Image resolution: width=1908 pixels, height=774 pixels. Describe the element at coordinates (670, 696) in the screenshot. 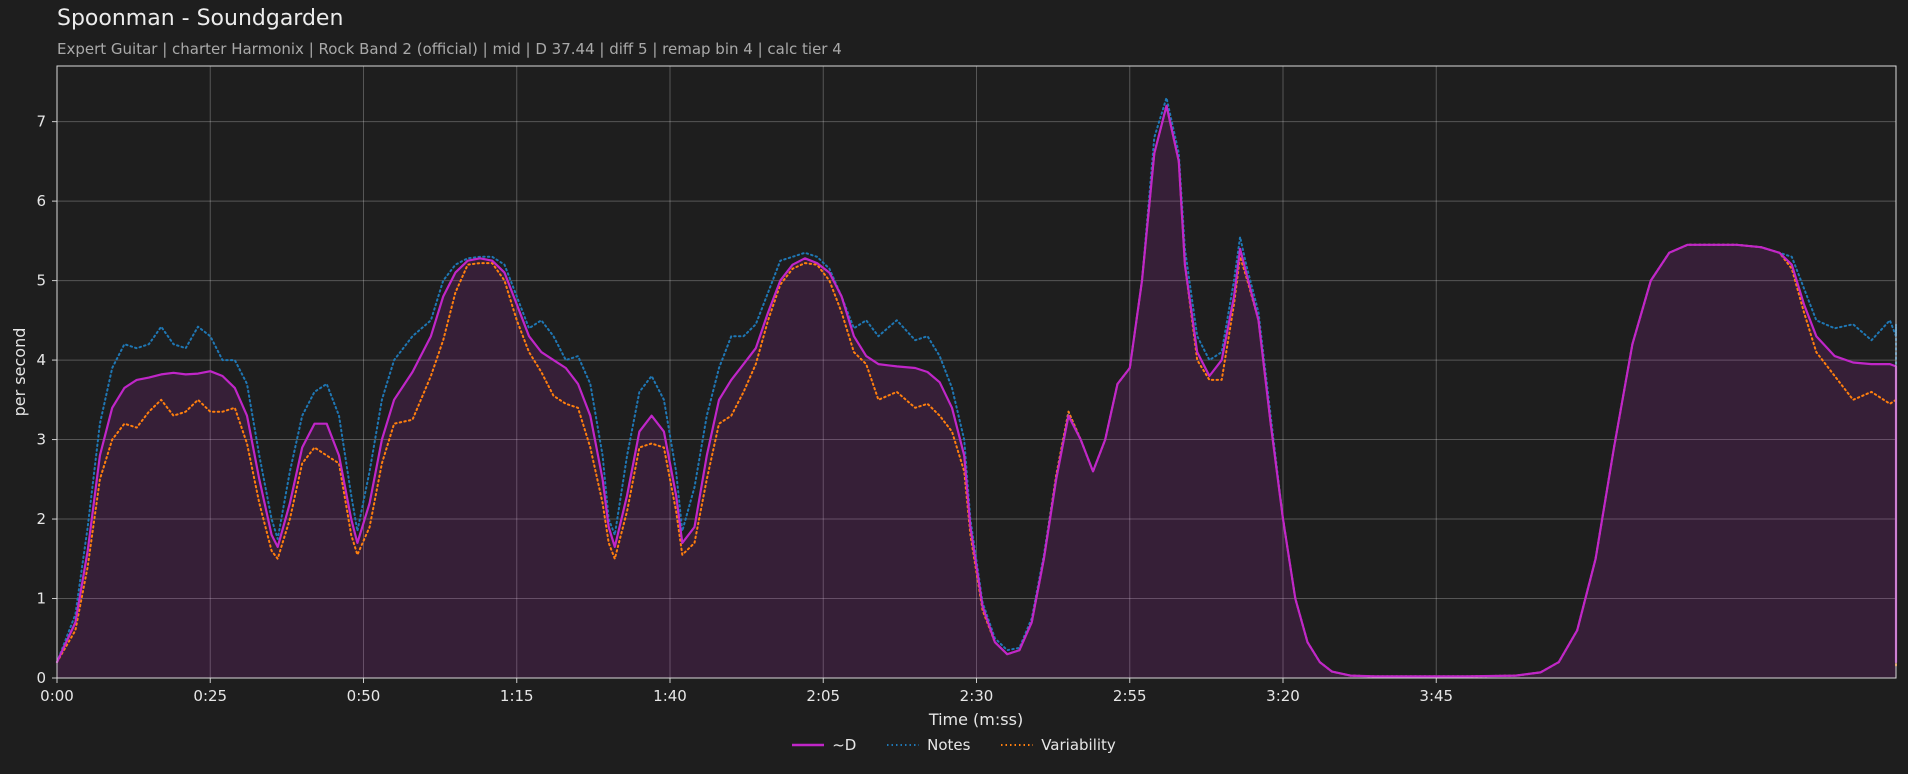

I see `x-tick-label: 1:40` at that location.